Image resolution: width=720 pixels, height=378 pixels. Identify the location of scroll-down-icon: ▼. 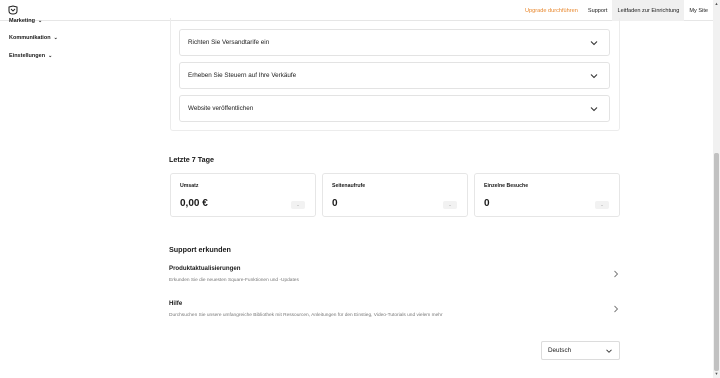
(716, 373).